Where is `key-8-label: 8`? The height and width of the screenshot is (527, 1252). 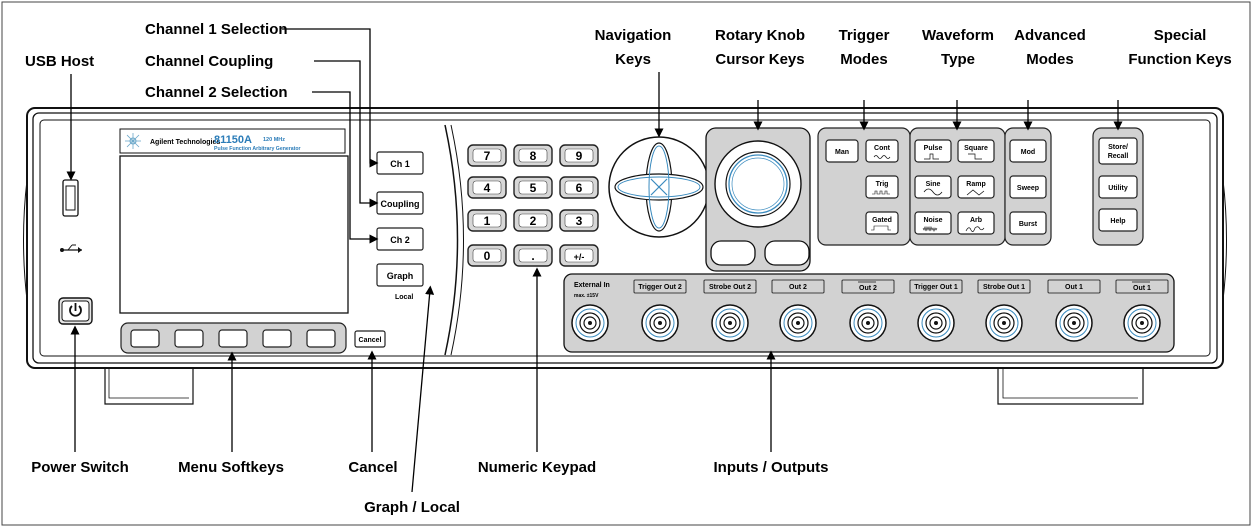 key-8-label: 8 is located at coordinates (533, 156).